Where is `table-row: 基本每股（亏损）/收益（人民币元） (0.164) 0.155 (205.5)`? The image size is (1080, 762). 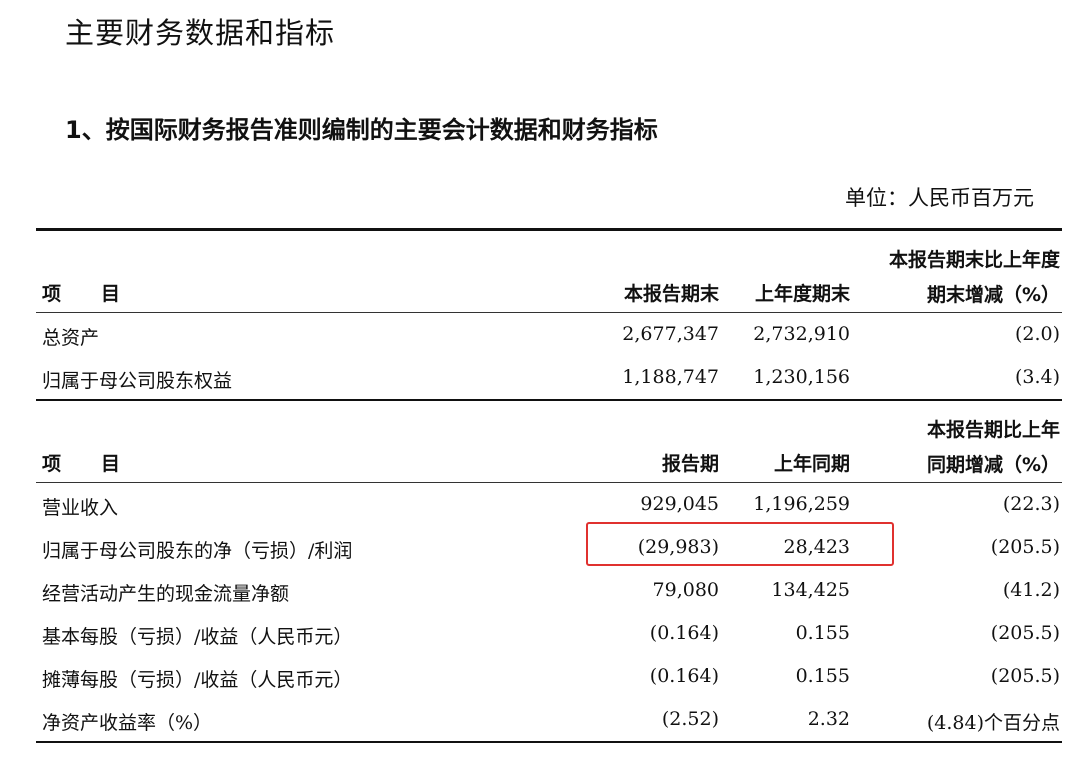
table-row: 基本每股（亏损）/收益（人民币元） (0.164) 0.155 (205.5) is located at coordinates (551, 635).